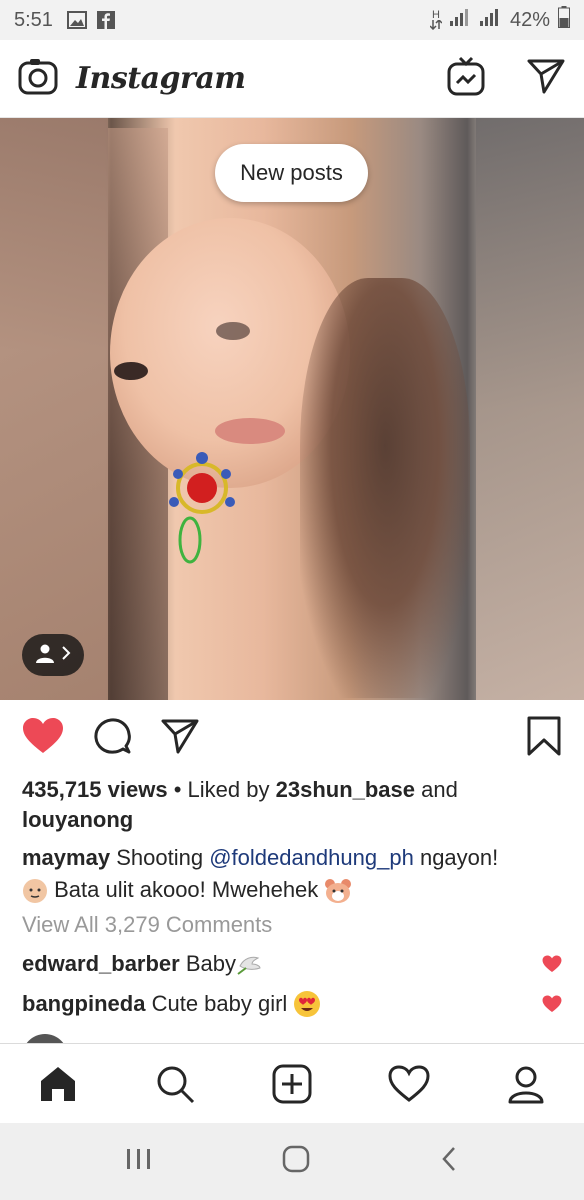  I want to click on back-icon, so click(449, 1161).